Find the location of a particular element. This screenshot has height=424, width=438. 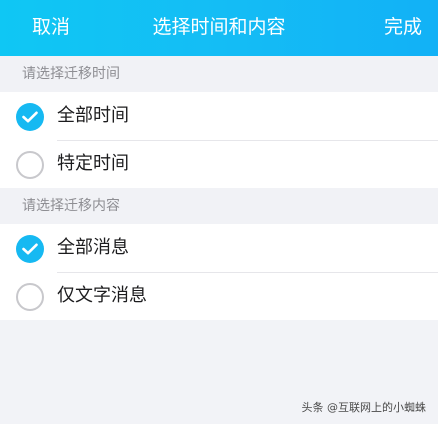

watermark: 头条 @互联网上的小蜘蛛 is located at coordinates (364, 407).